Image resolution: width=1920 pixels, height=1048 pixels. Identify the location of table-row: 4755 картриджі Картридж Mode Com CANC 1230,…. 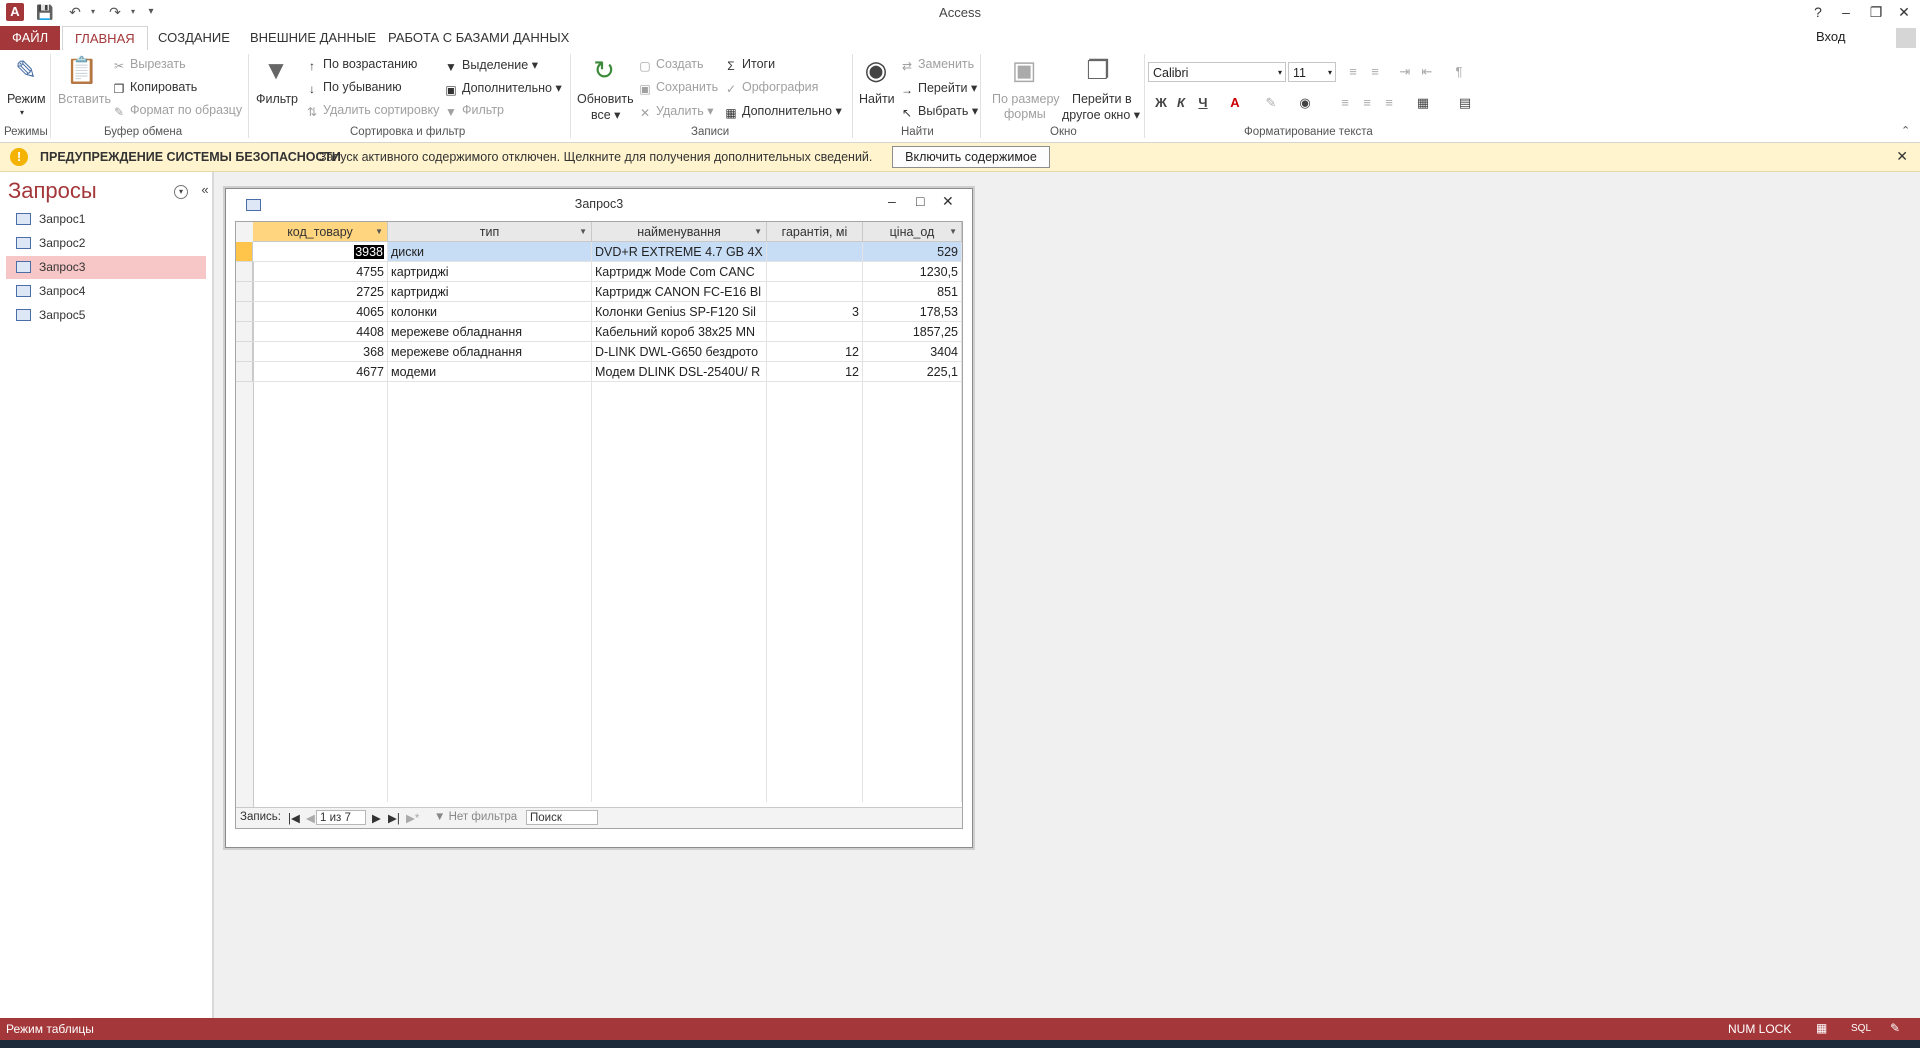
(599, 272).